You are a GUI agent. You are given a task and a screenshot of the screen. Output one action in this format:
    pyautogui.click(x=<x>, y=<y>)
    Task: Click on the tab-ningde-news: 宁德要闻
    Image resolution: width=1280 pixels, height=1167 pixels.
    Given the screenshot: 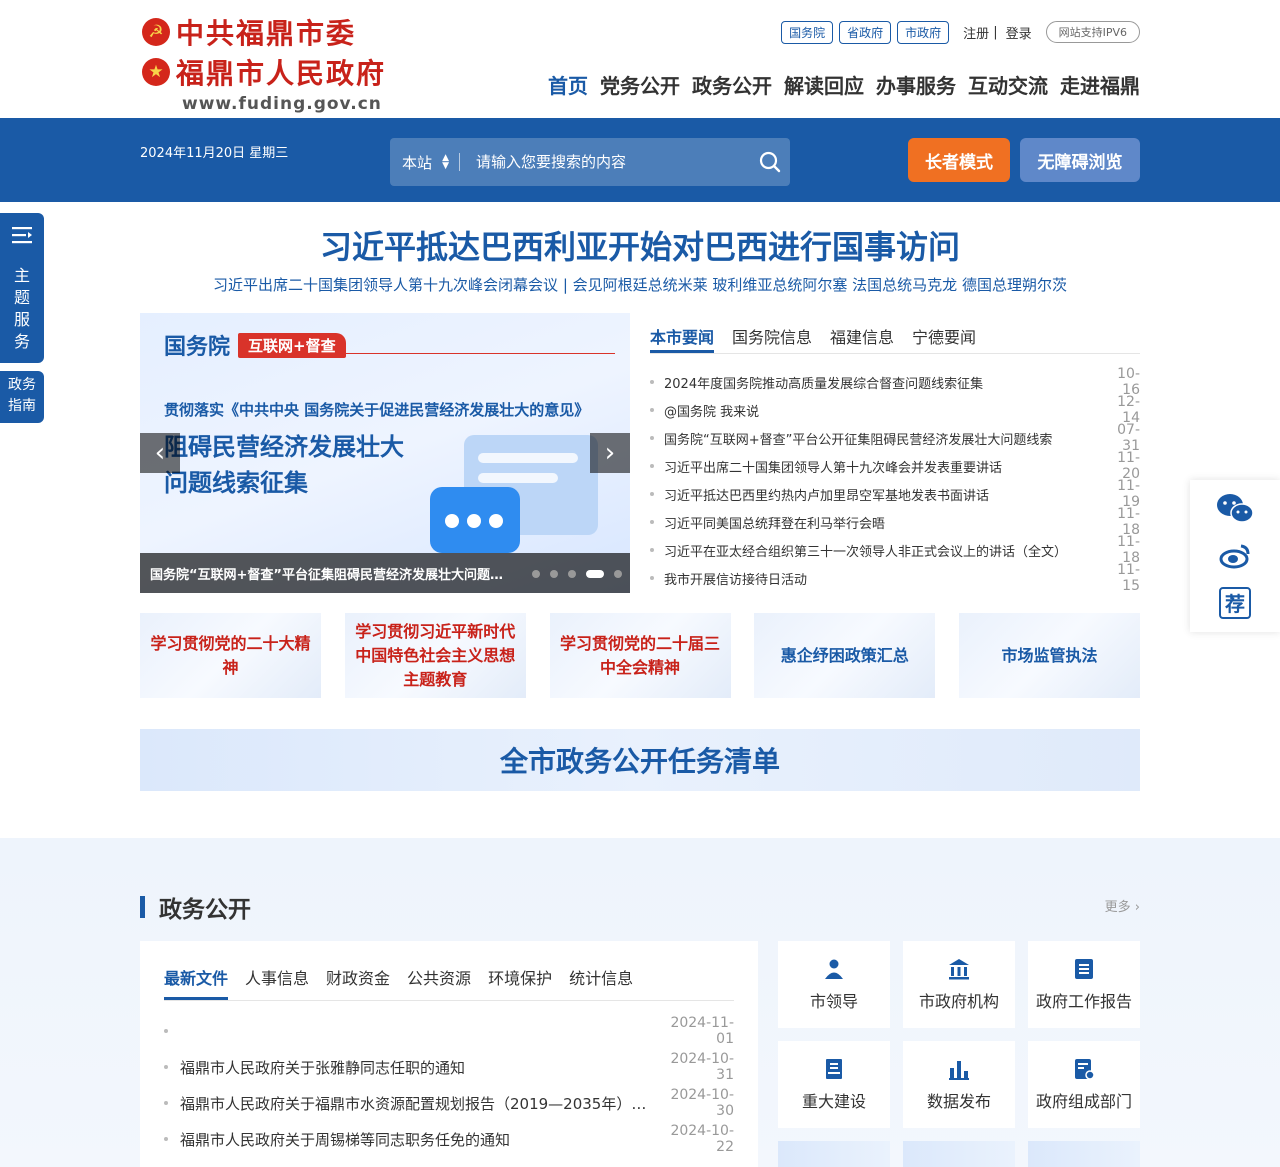 What is the action you would take?
    pyautogui.click(x=944, y=334)
    